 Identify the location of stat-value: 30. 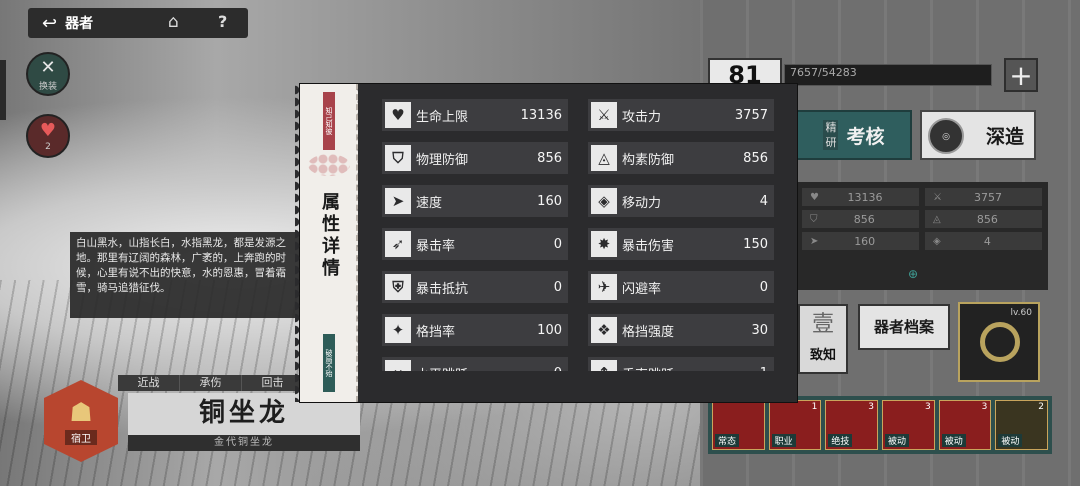
(759, 330).